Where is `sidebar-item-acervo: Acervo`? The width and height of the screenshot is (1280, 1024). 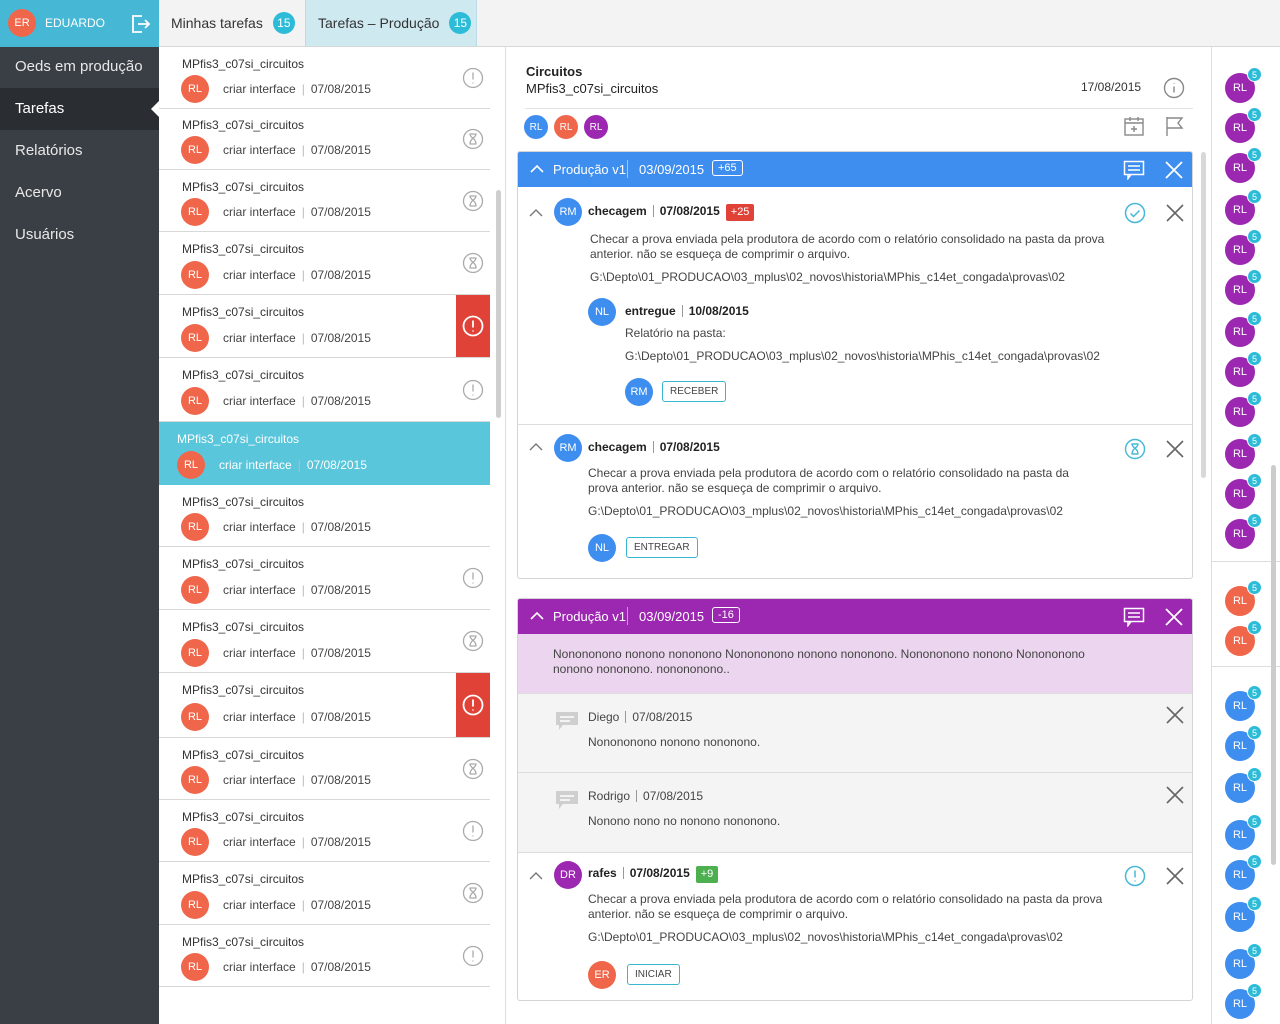 sidebar-item-acervo: Acervo is located at coordinates (79, 193).